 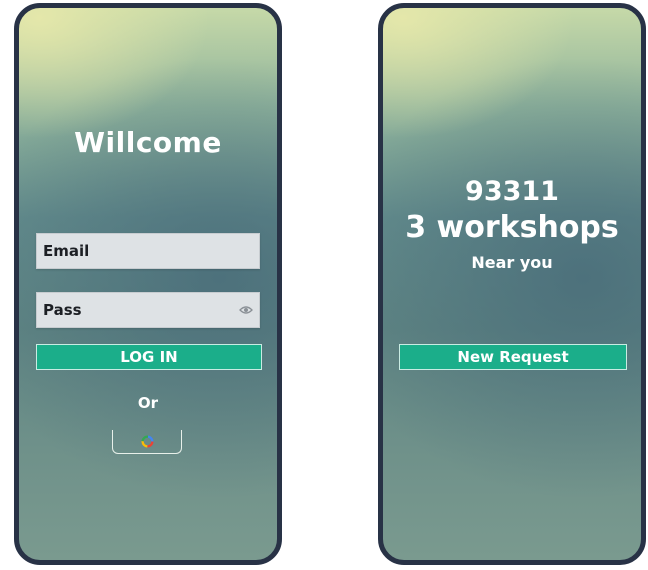 What do you see at coordinates (62, 310) in the screenshot?
I see `password-placeholder: Pass` at bounding box center [62, 310].